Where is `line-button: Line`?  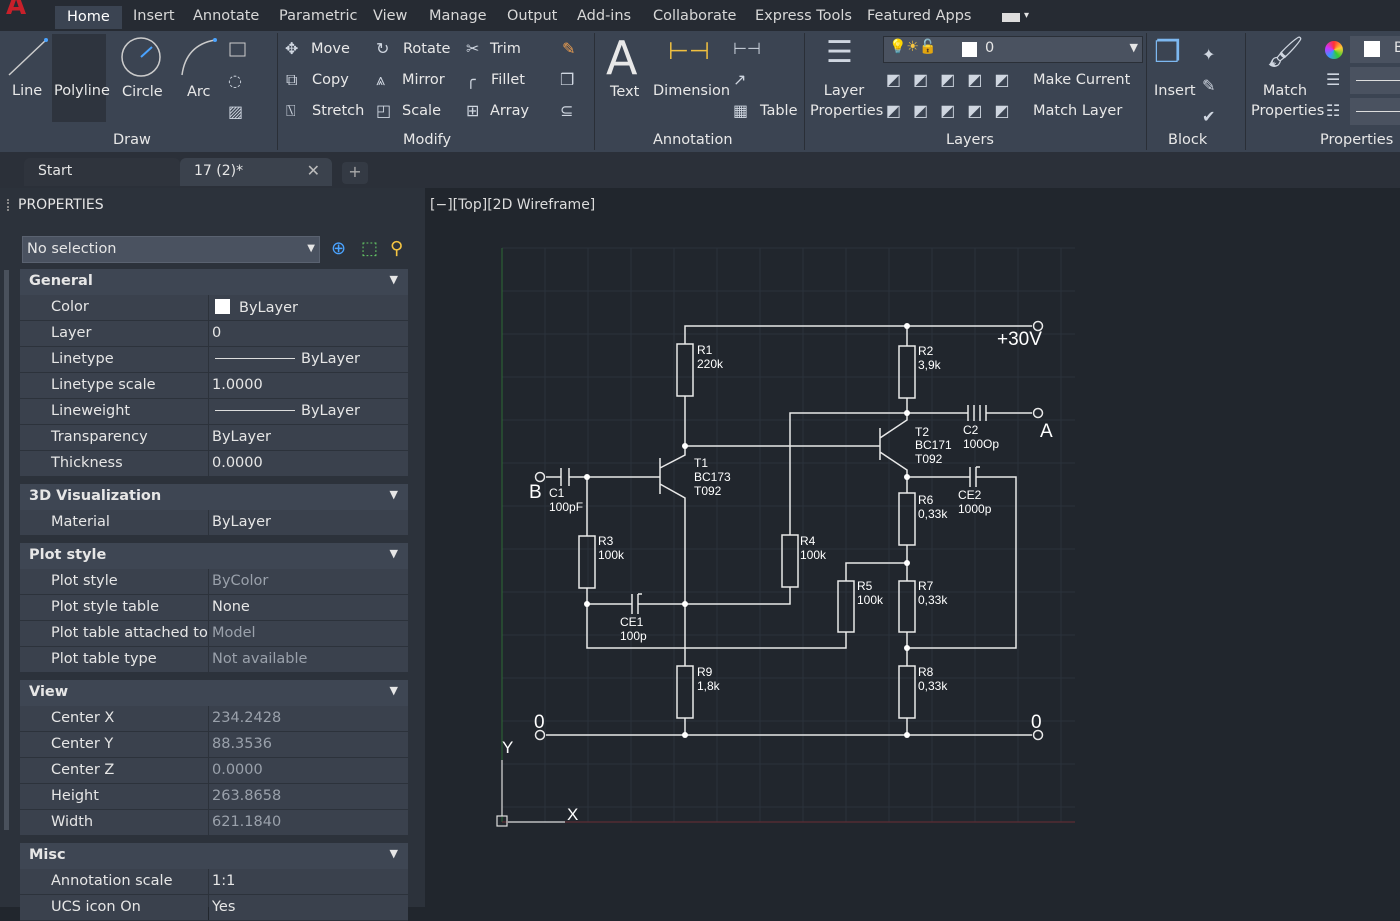
line-button: Line is located at coordinates (27, 91).